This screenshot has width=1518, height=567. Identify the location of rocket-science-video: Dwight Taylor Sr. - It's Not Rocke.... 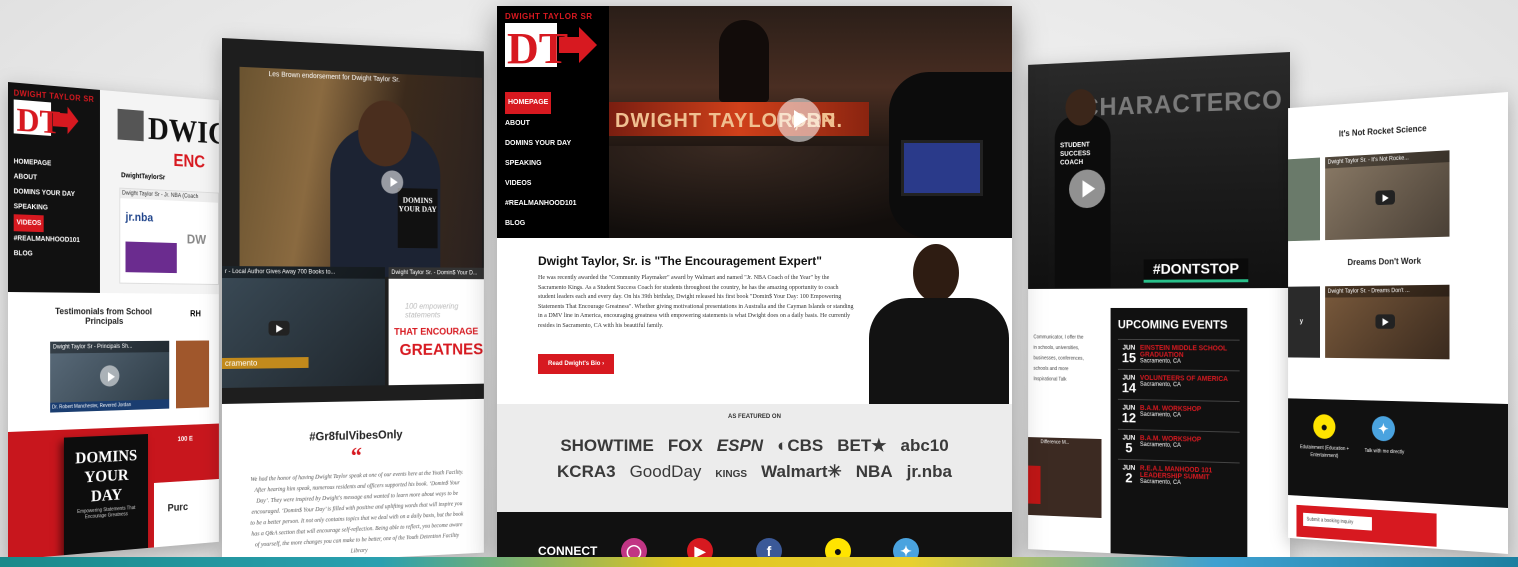
(1387, 195).